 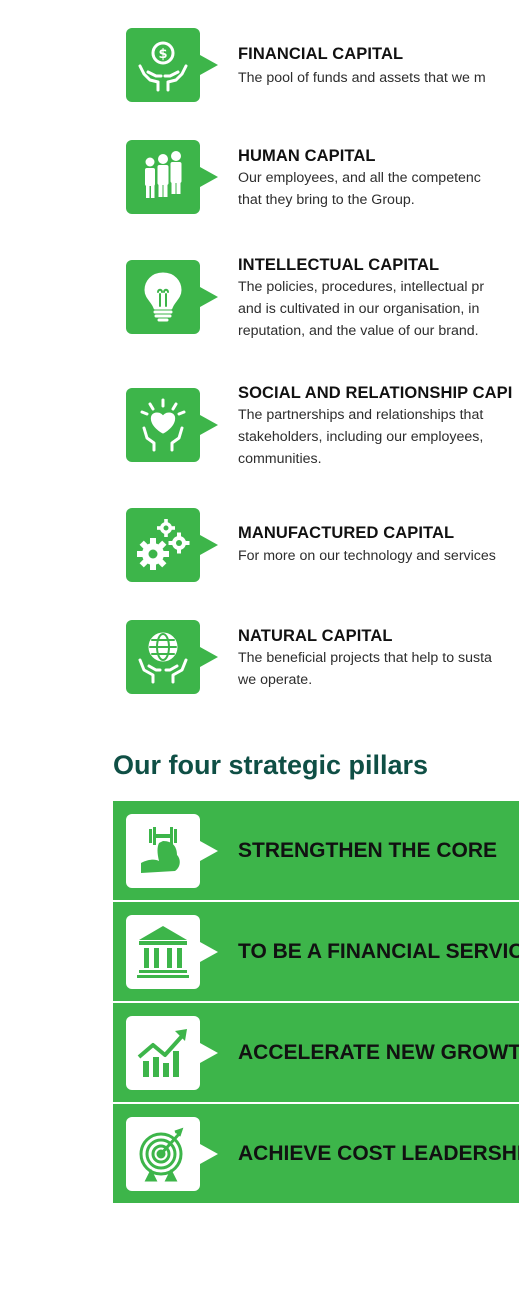 I want to click on pillar-item: ACHIEVE COST LEADERSHI, so click(x=316, y=1153).